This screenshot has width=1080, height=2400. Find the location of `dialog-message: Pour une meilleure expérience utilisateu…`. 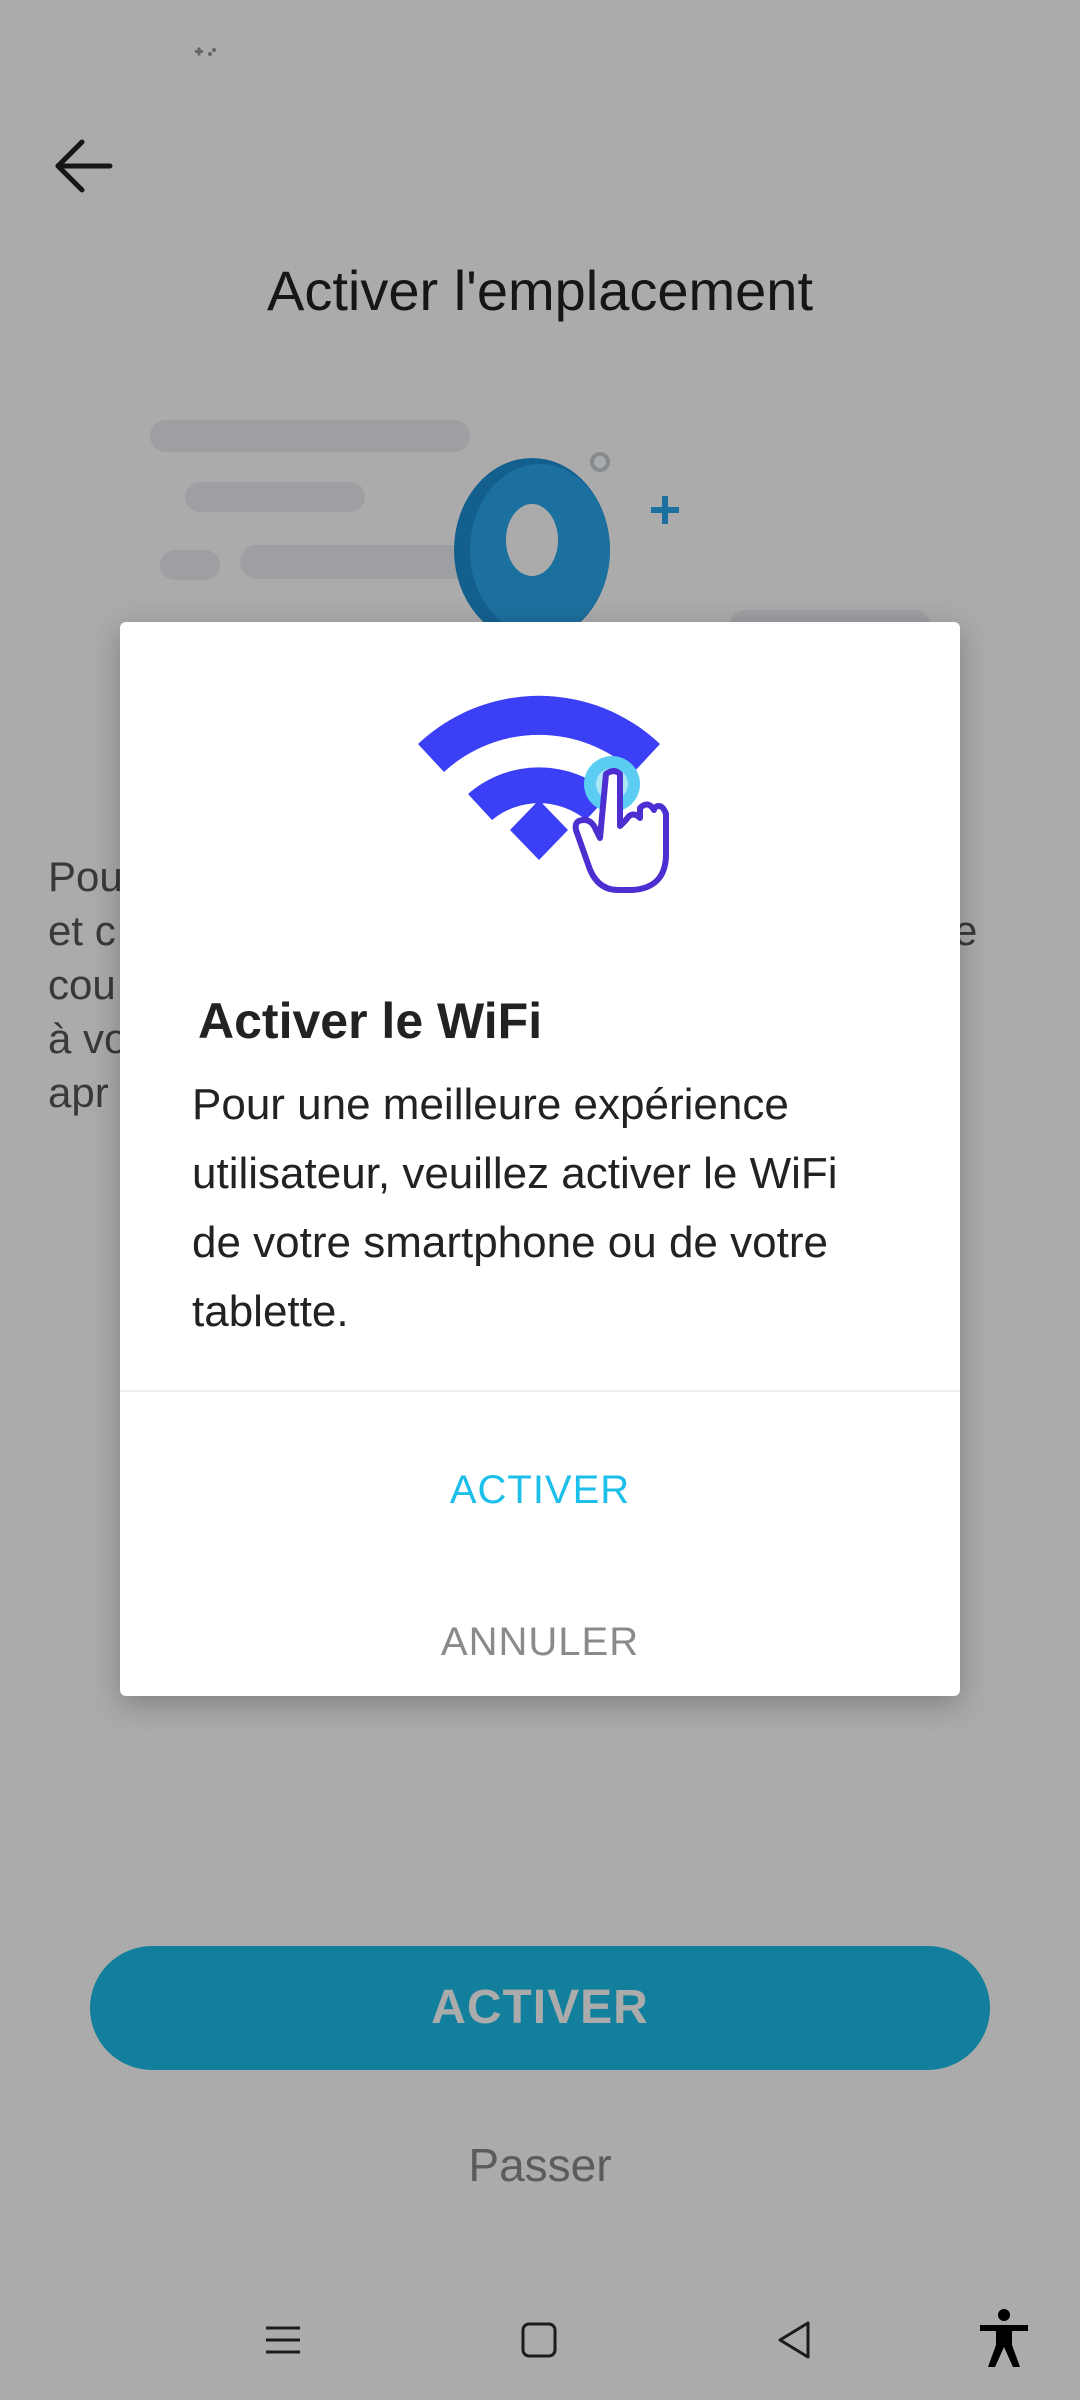

dialog-message: Pour une meilleure expérience utilisateu… is located at coordinates (515, 1208).